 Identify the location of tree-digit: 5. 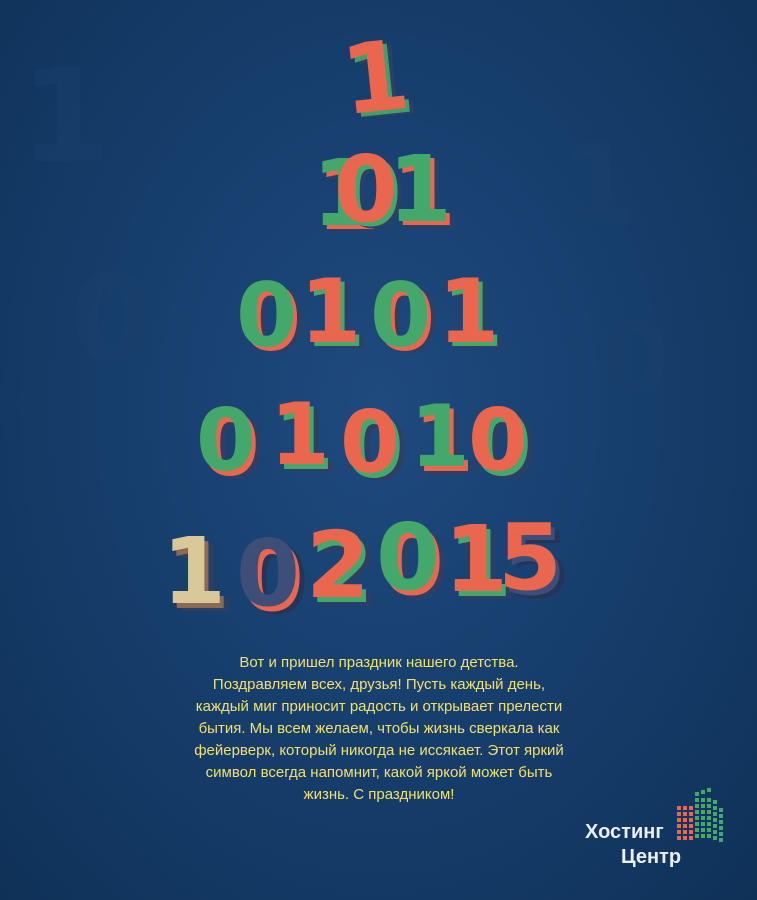
(530, 557).